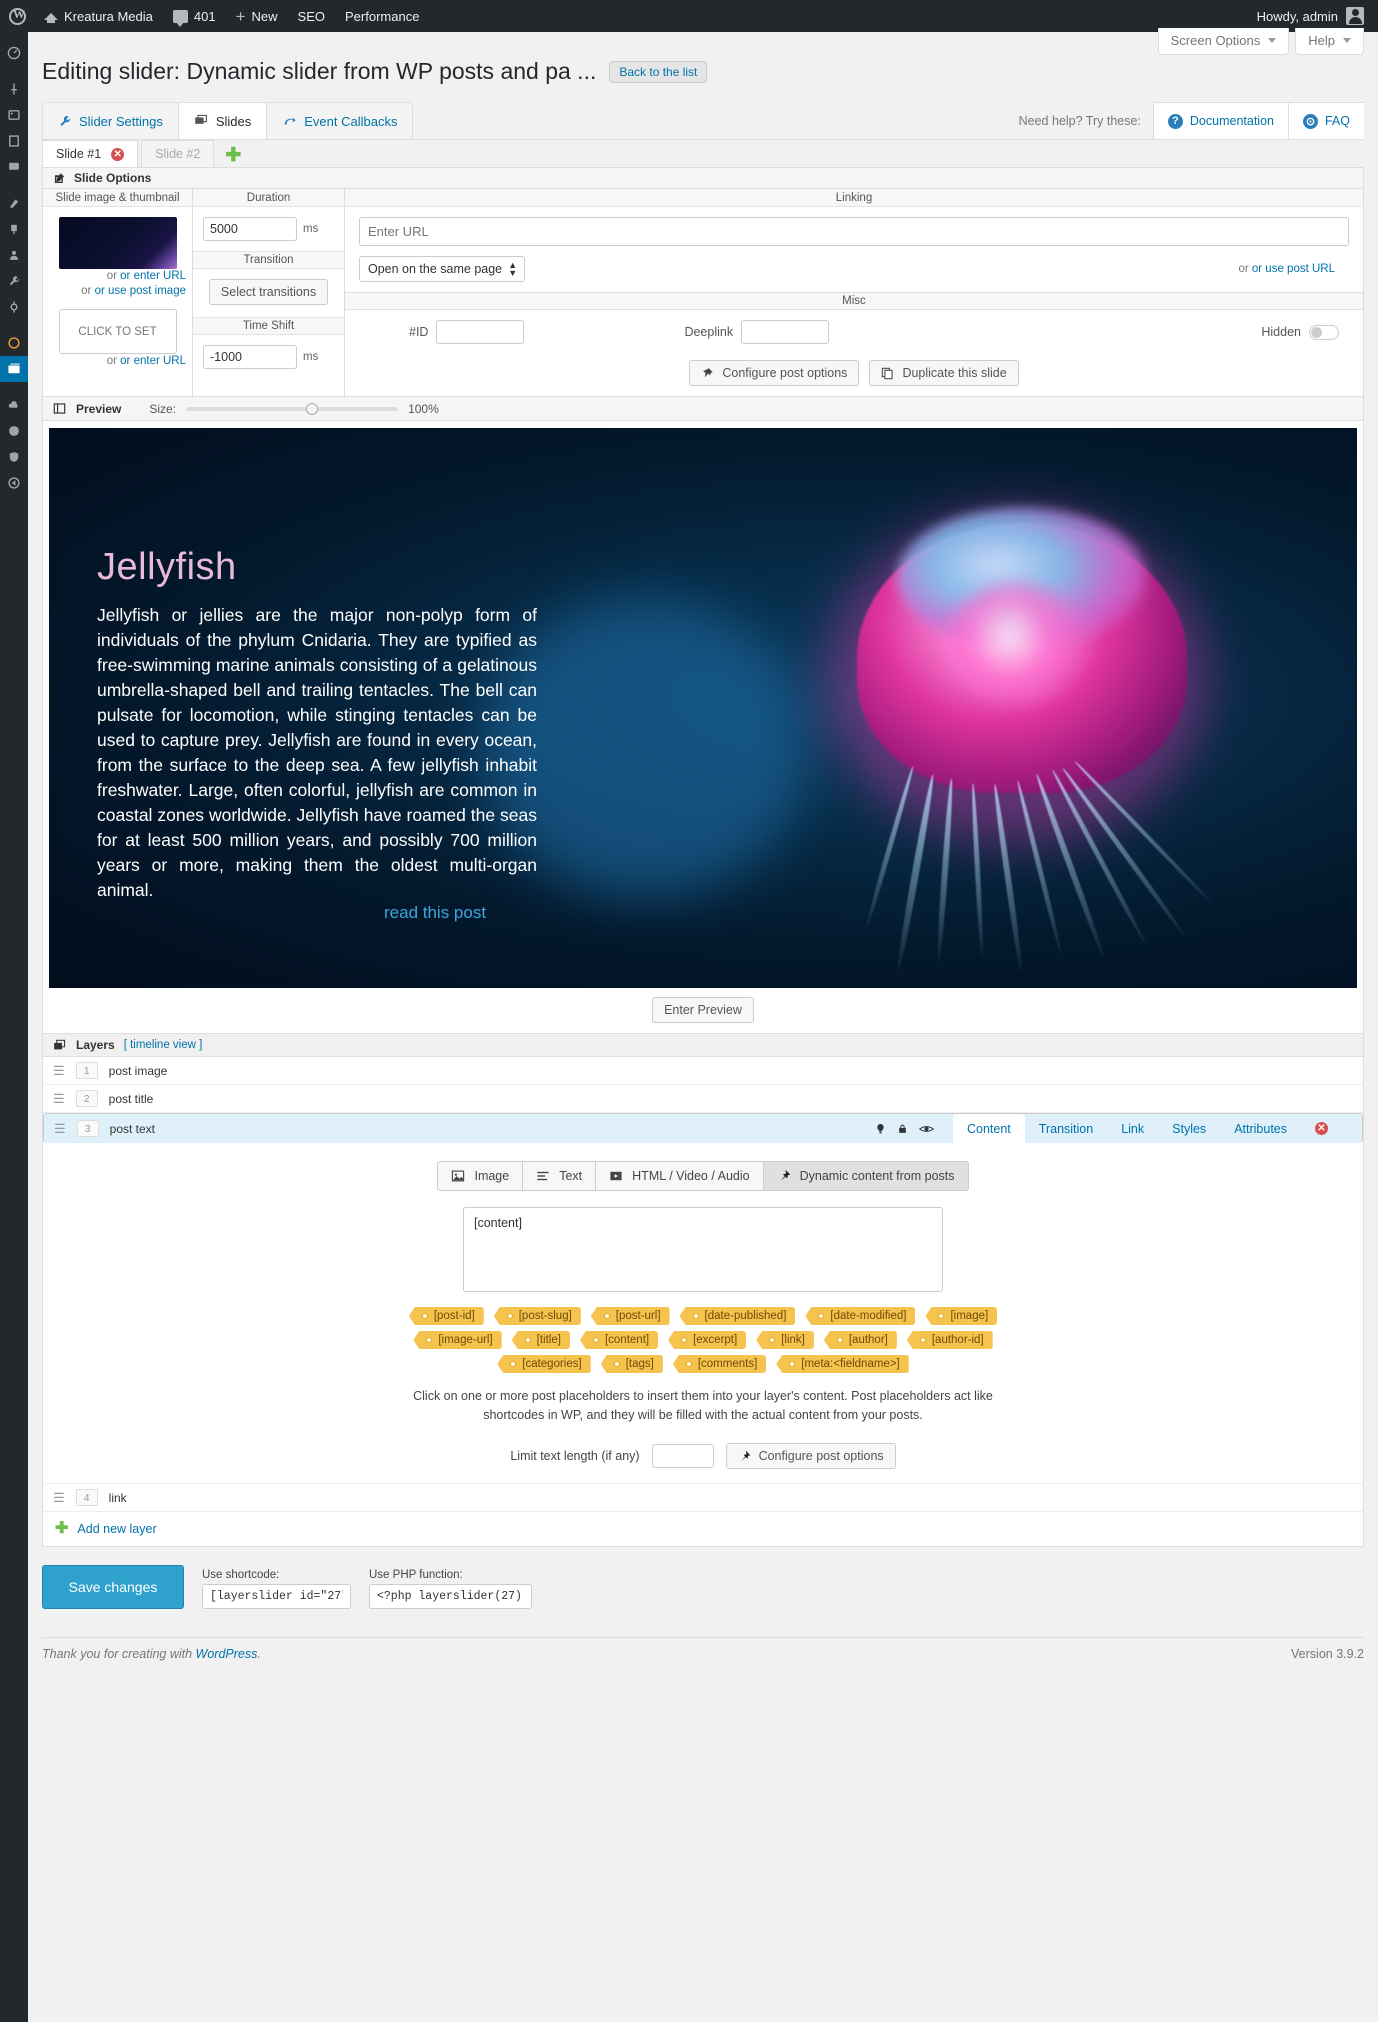 Image resolution: width=1378 pixels, height=2022 pixels. What do you see at coordinates (311, 16) in the screenshot?
I see `seo-menu: SEO` at bounding box center [311, 16].